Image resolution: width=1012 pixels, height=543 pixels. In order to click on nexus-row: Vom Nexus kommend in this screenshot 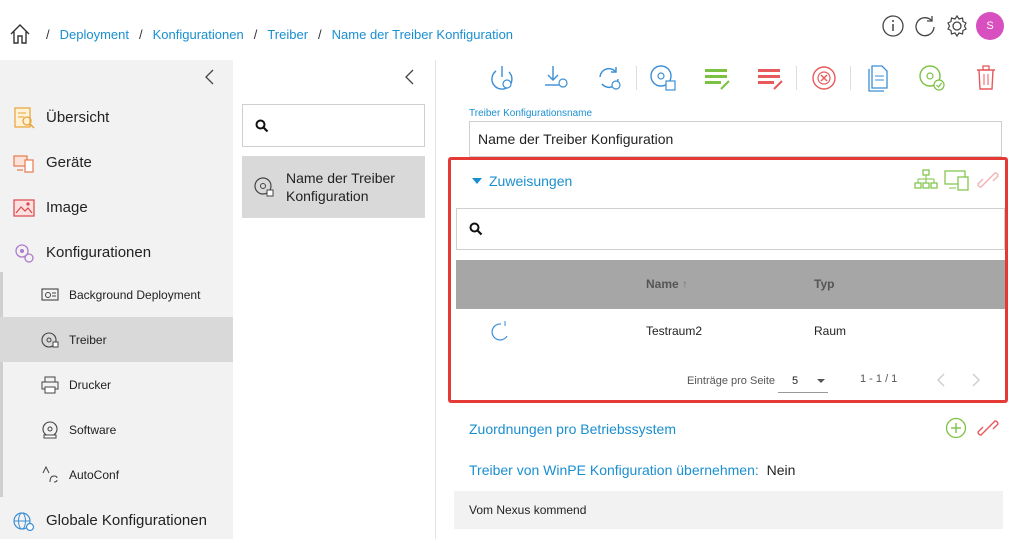, I will do `click(728, 510)`.